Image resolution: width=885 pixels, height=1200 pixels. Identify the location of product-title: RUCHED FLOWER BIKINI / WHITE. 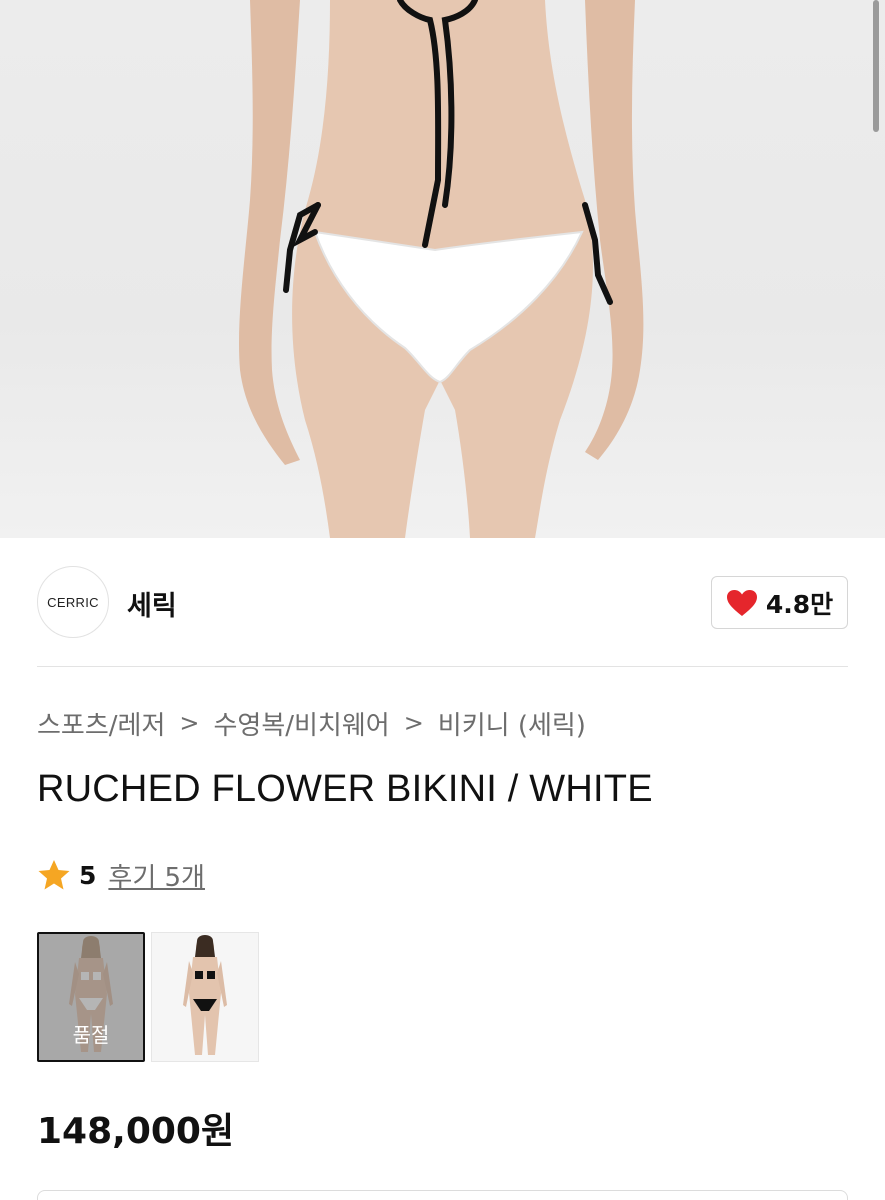
(345, 789).